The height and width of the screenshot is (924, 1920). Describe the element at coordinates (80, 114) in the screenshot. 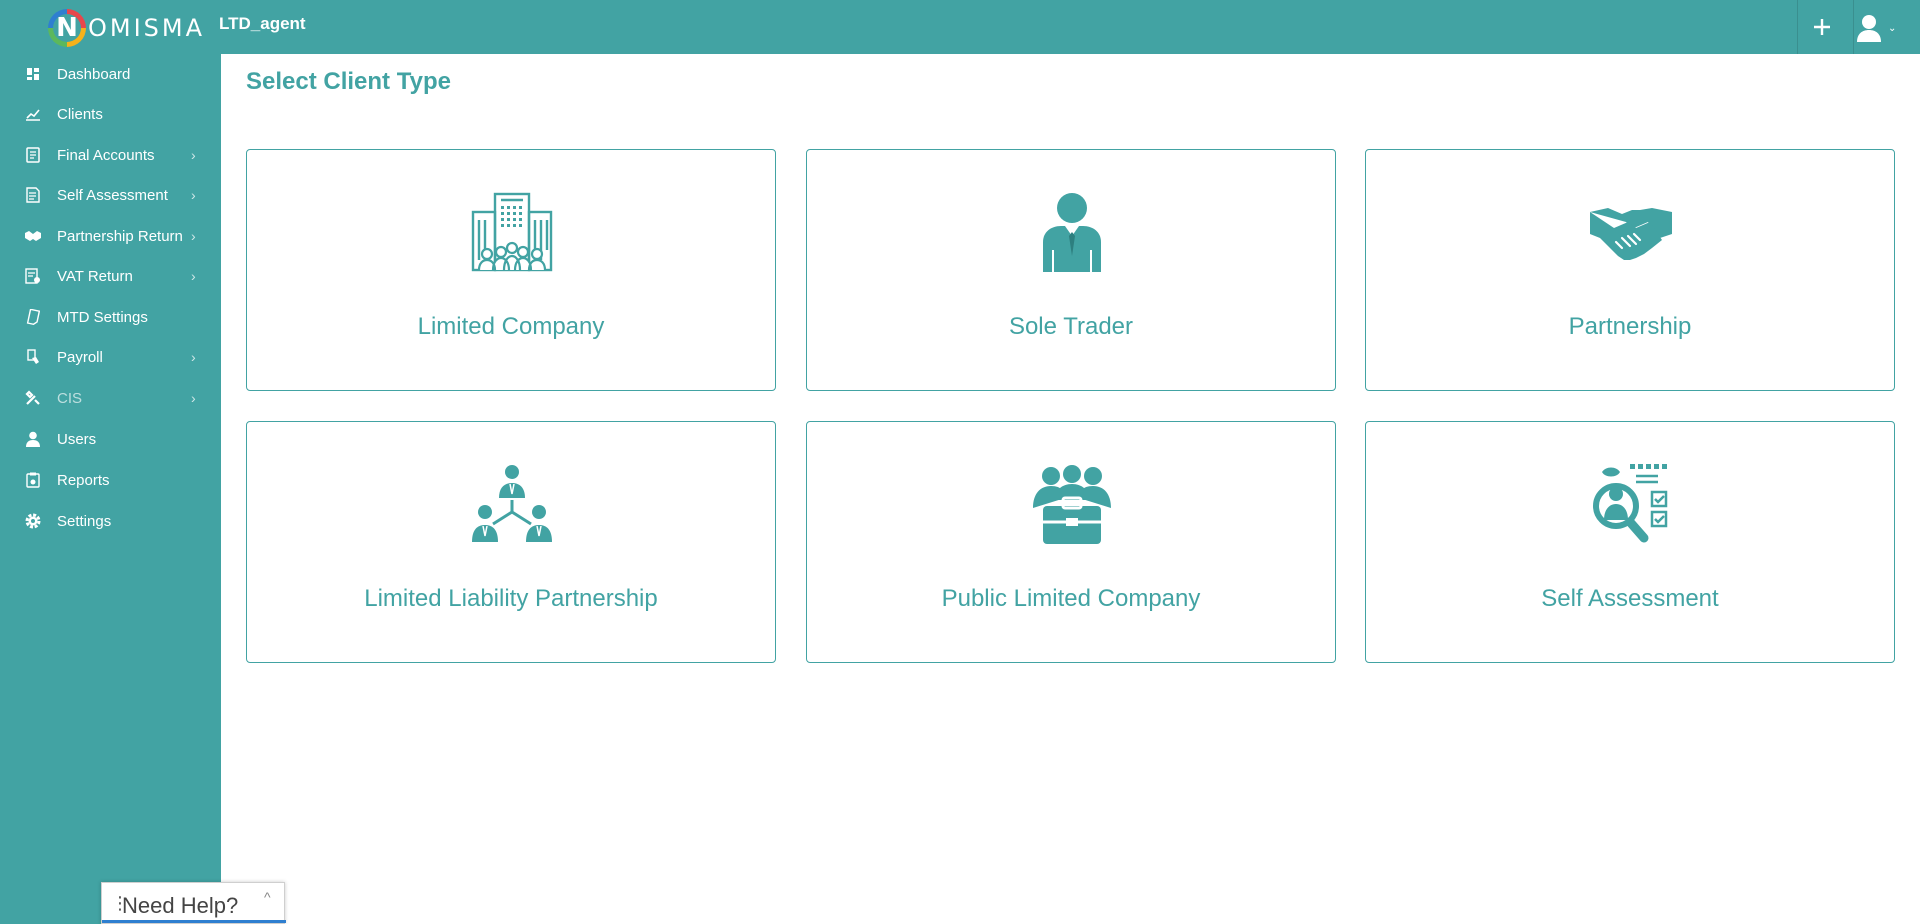

I see `sidebar-item-label: Clients` at that location.